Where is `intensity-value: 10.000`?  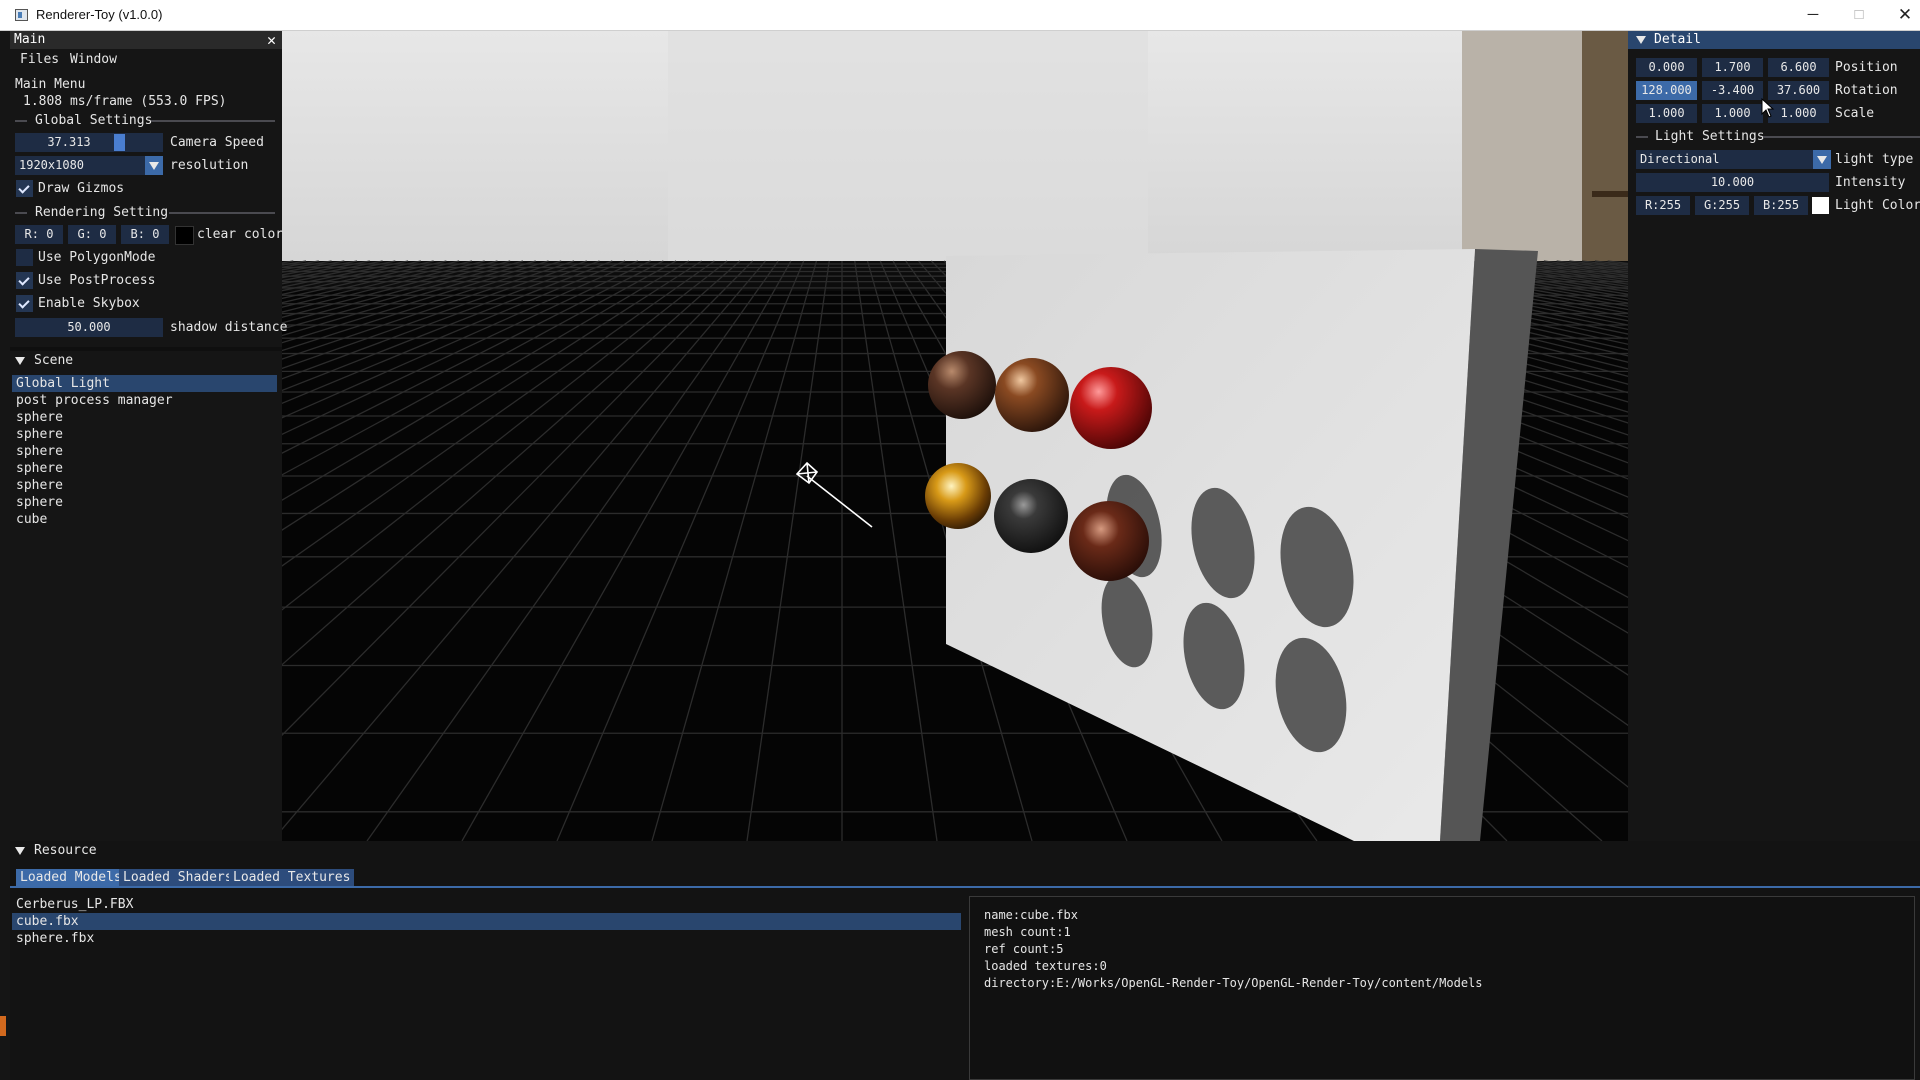
intensity-value: 10.000 is located at coordinates (1732, 182).